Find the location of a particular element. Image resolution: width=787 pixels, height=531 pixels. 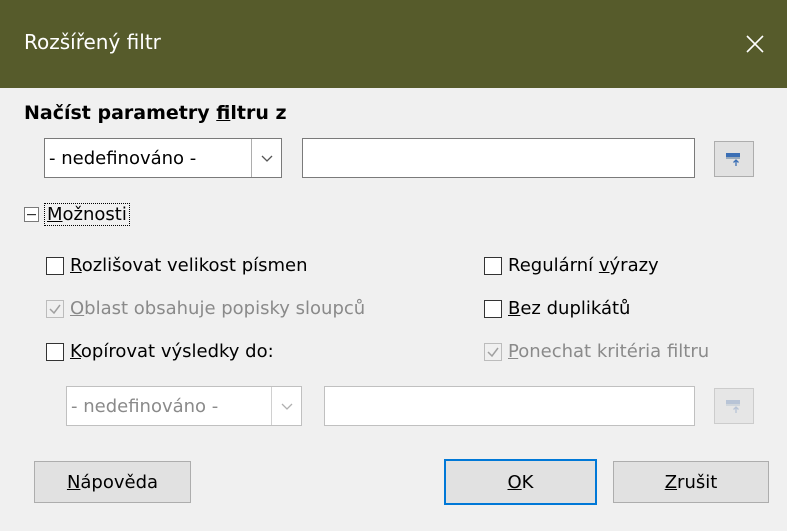

options-expander: Možnosti is located at coordinates (77, 214).